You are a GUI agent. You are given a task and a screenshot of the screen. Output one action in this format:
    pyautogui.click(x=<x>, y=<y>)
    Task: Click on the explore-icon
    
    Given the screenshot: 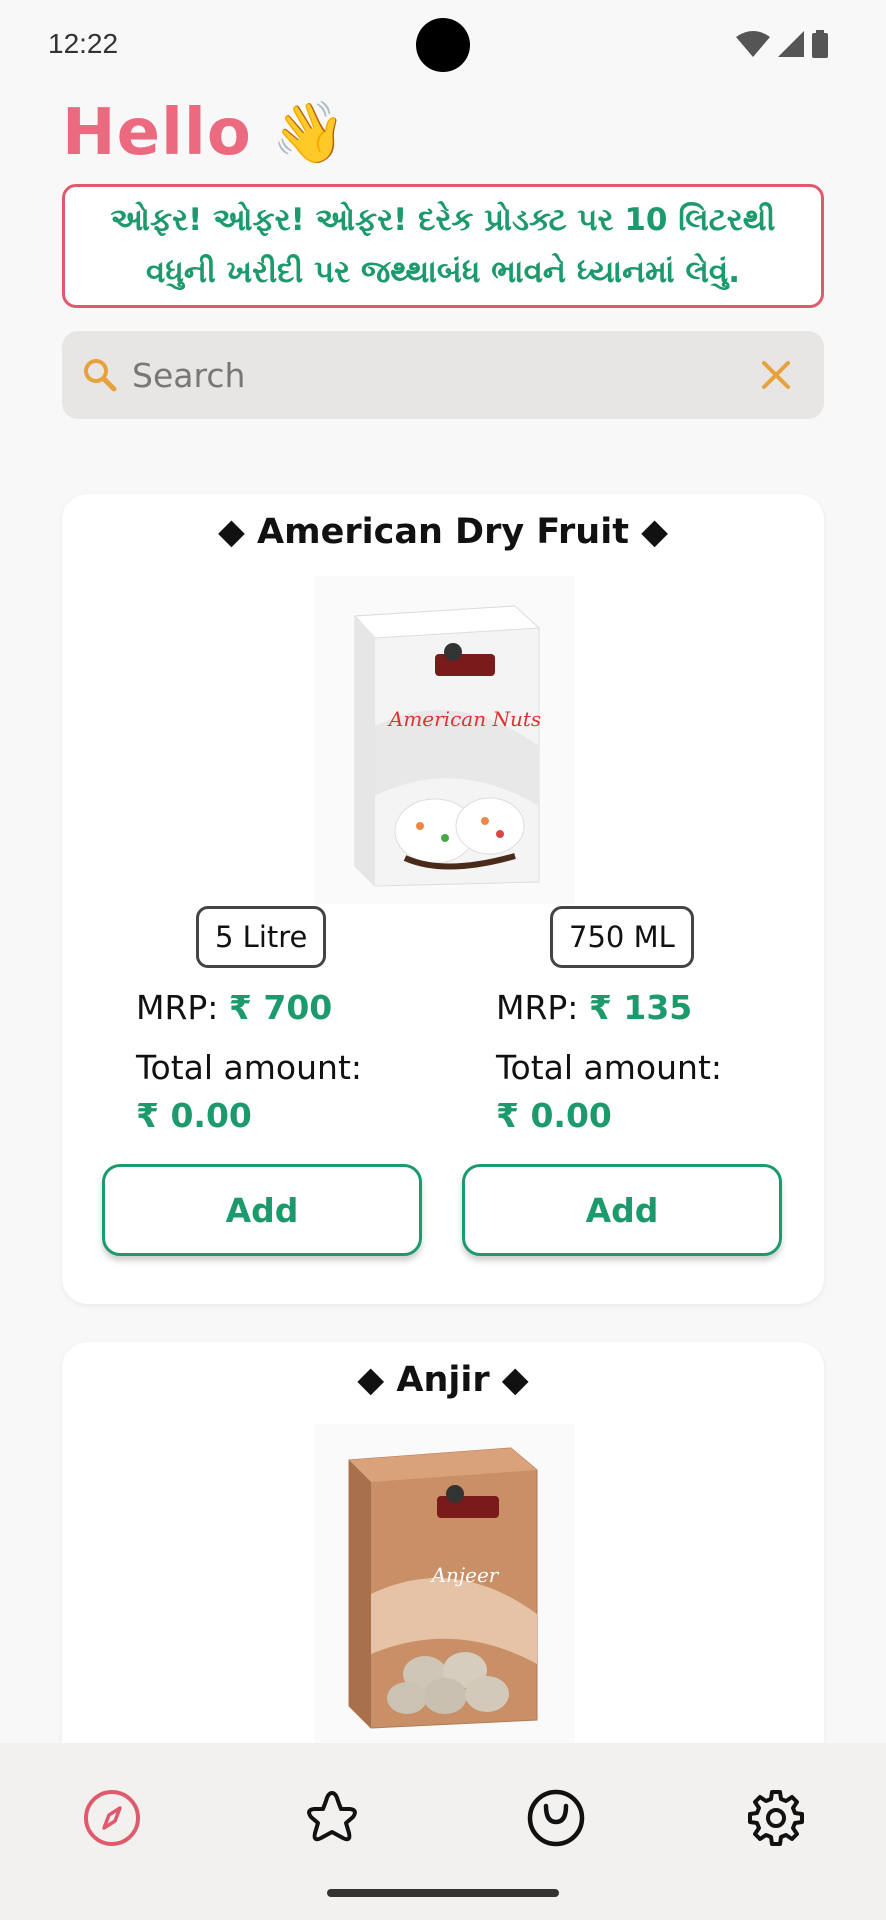 What is the action you would take?
    pyautogui.click(x=112, y=1818)
    